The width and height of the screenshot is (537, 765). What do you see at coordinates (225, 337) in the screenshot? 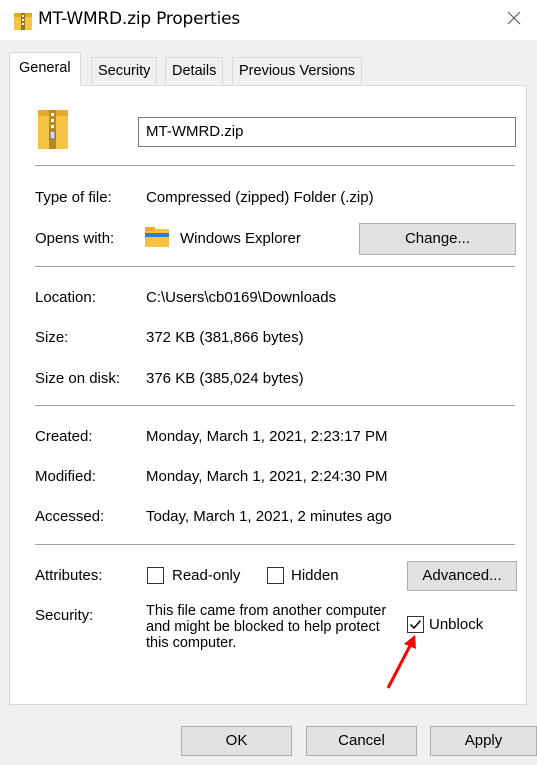
I see `size-value: 372 KB (381,866 bytes)` at bounding box center [225, 337].